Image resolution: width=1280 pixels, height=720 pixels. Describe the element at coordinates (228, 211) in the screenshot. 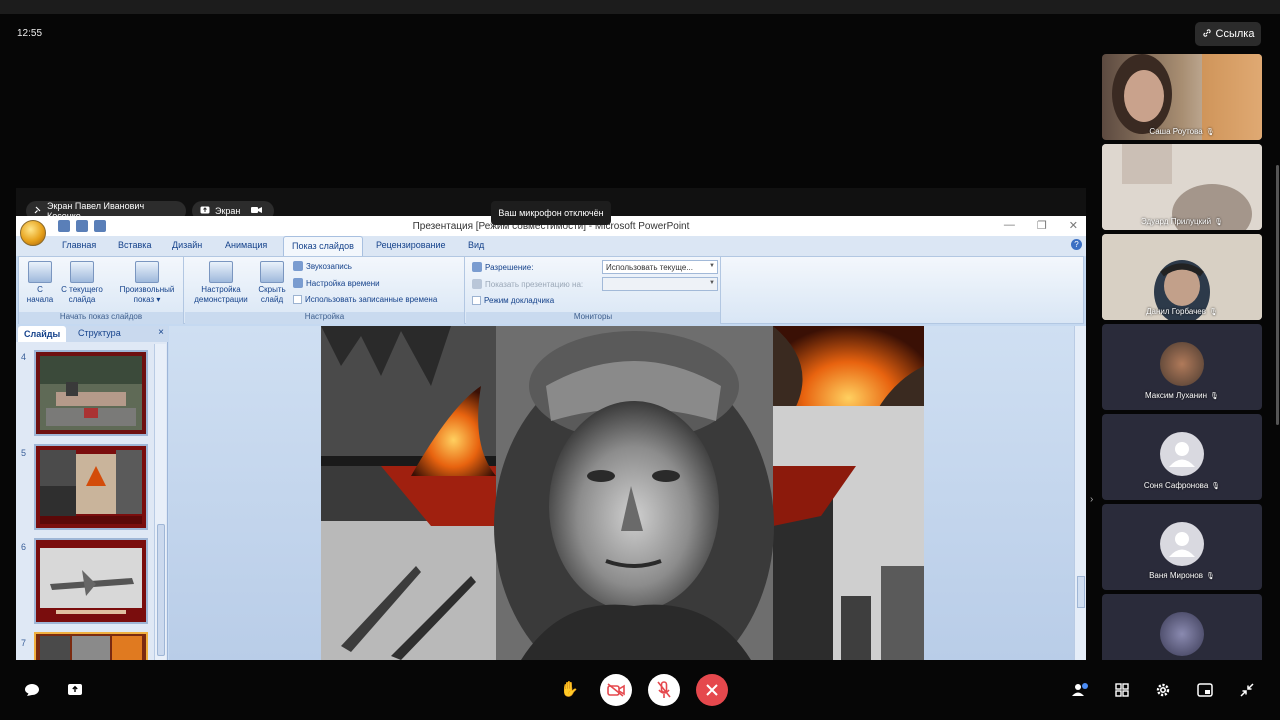

I see `screen-chip-label: Экран` at that location.